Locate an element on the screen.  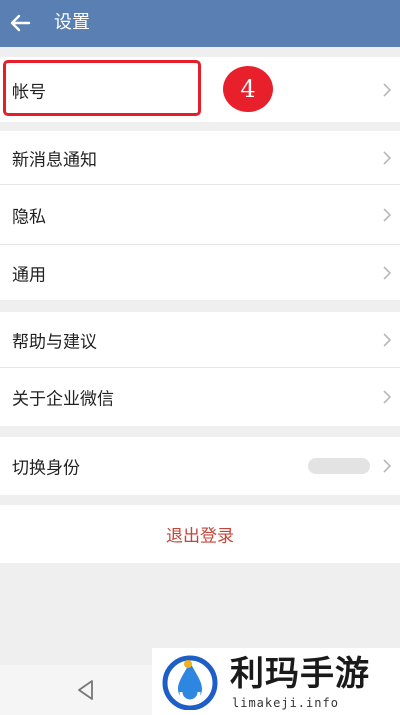
settings-item-switch-identity: 切换身份 is located at coordinates (200, 466).